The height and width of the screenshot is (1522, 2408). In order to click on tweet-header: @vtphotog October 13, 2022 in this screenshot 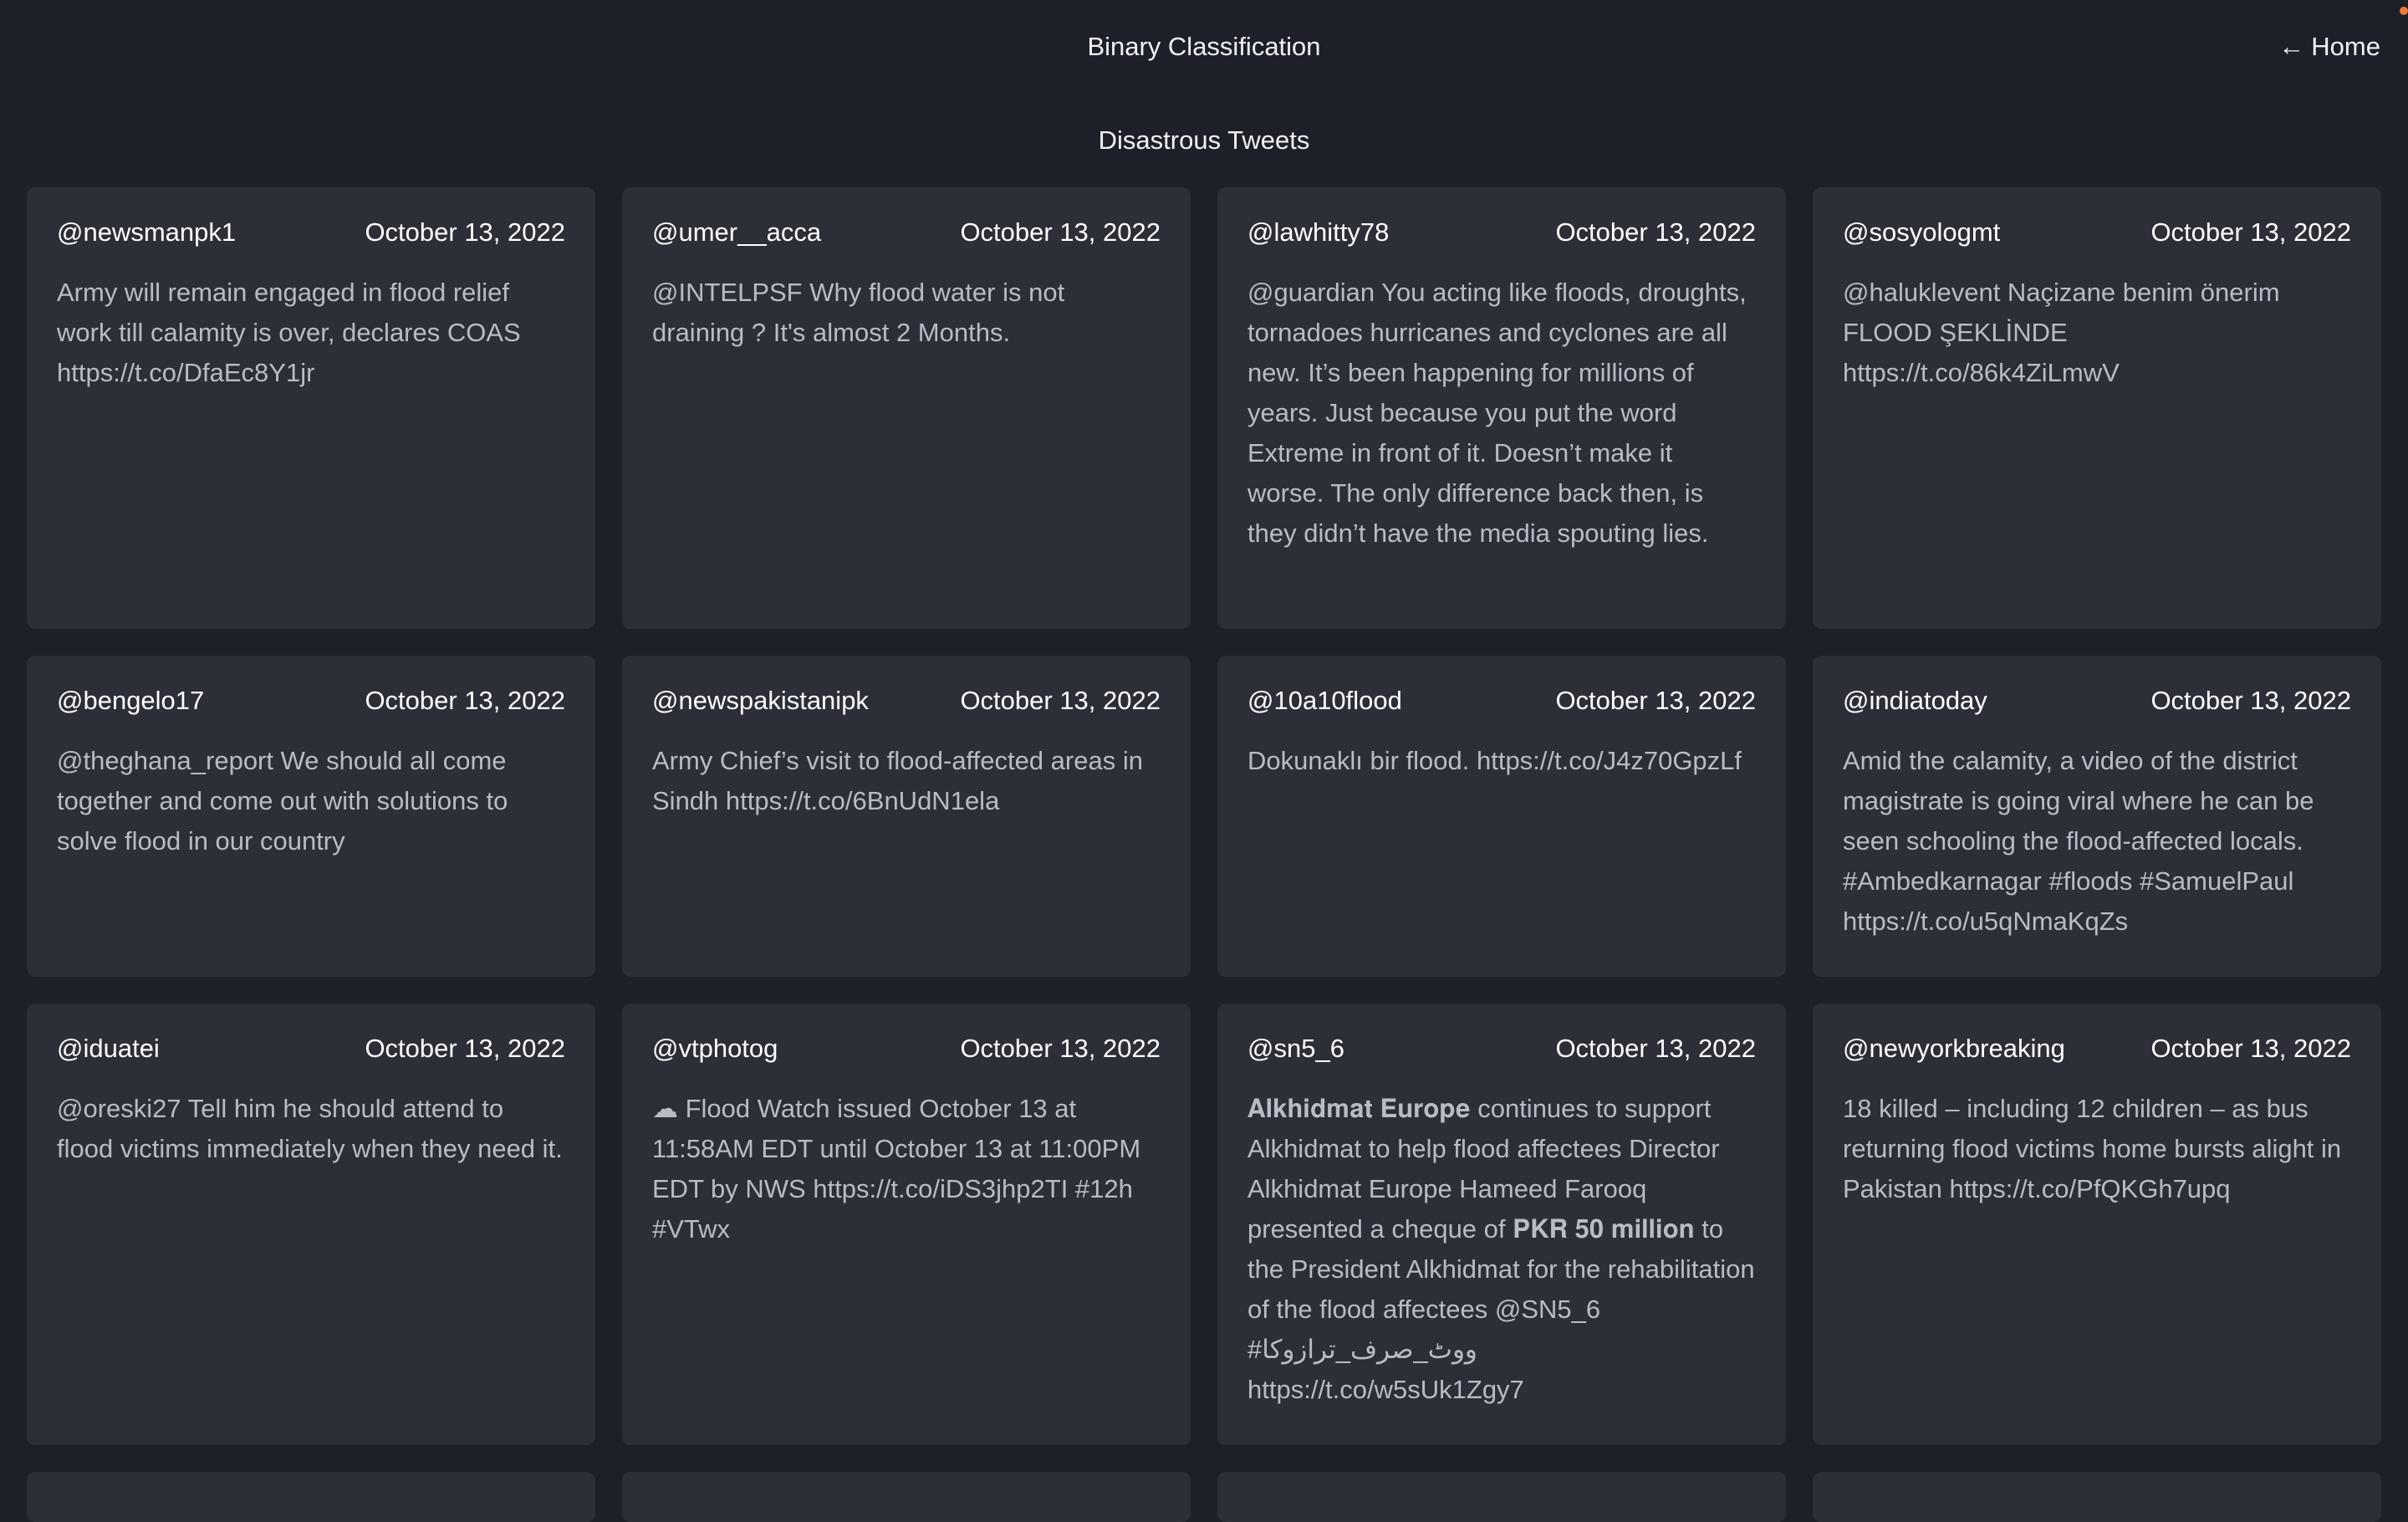, I will do `click(906, 1049)`.